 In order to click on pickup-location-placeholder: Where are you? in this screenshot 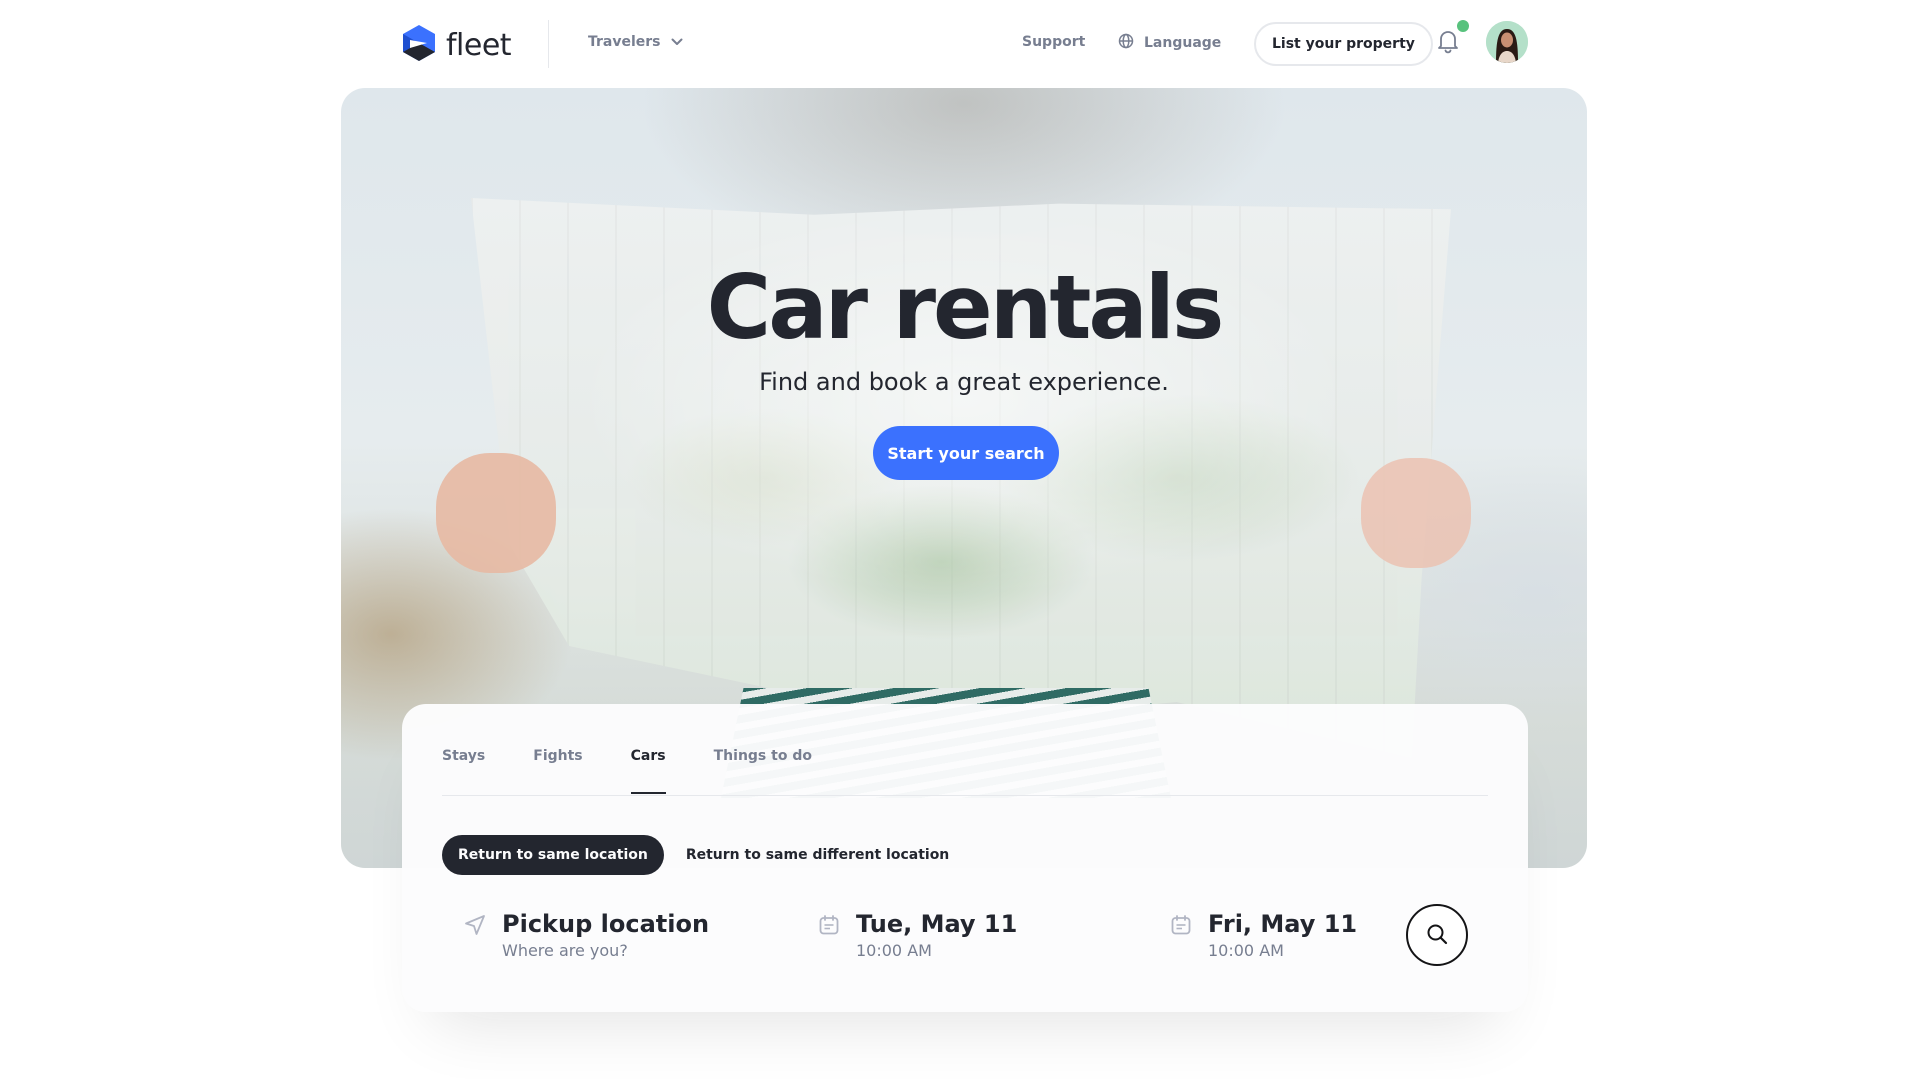, I will do `click(565, 950)`.